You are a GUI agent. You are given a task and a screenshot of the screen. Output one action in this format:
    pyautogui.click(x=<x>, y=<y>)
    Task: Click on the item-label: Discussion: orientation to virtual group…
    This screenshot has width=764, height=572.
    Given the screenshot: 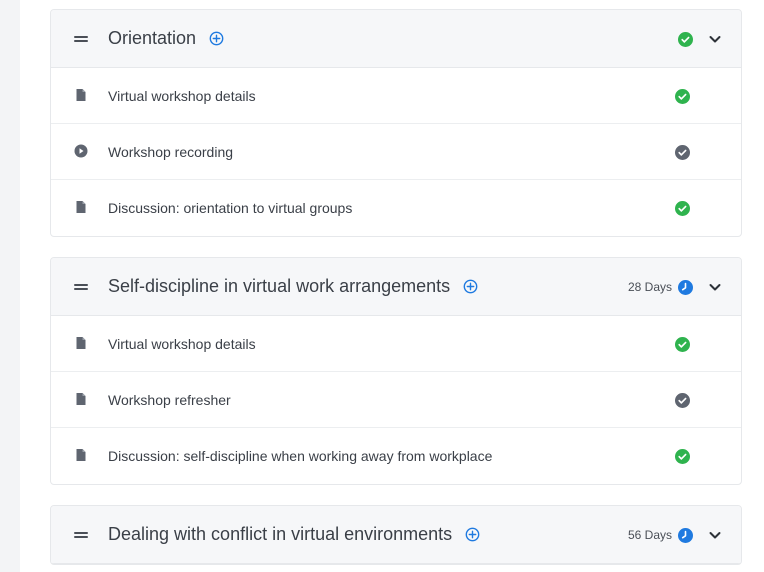 What is the action you would take?
    pyautogui.click(x=230, y=208)
    